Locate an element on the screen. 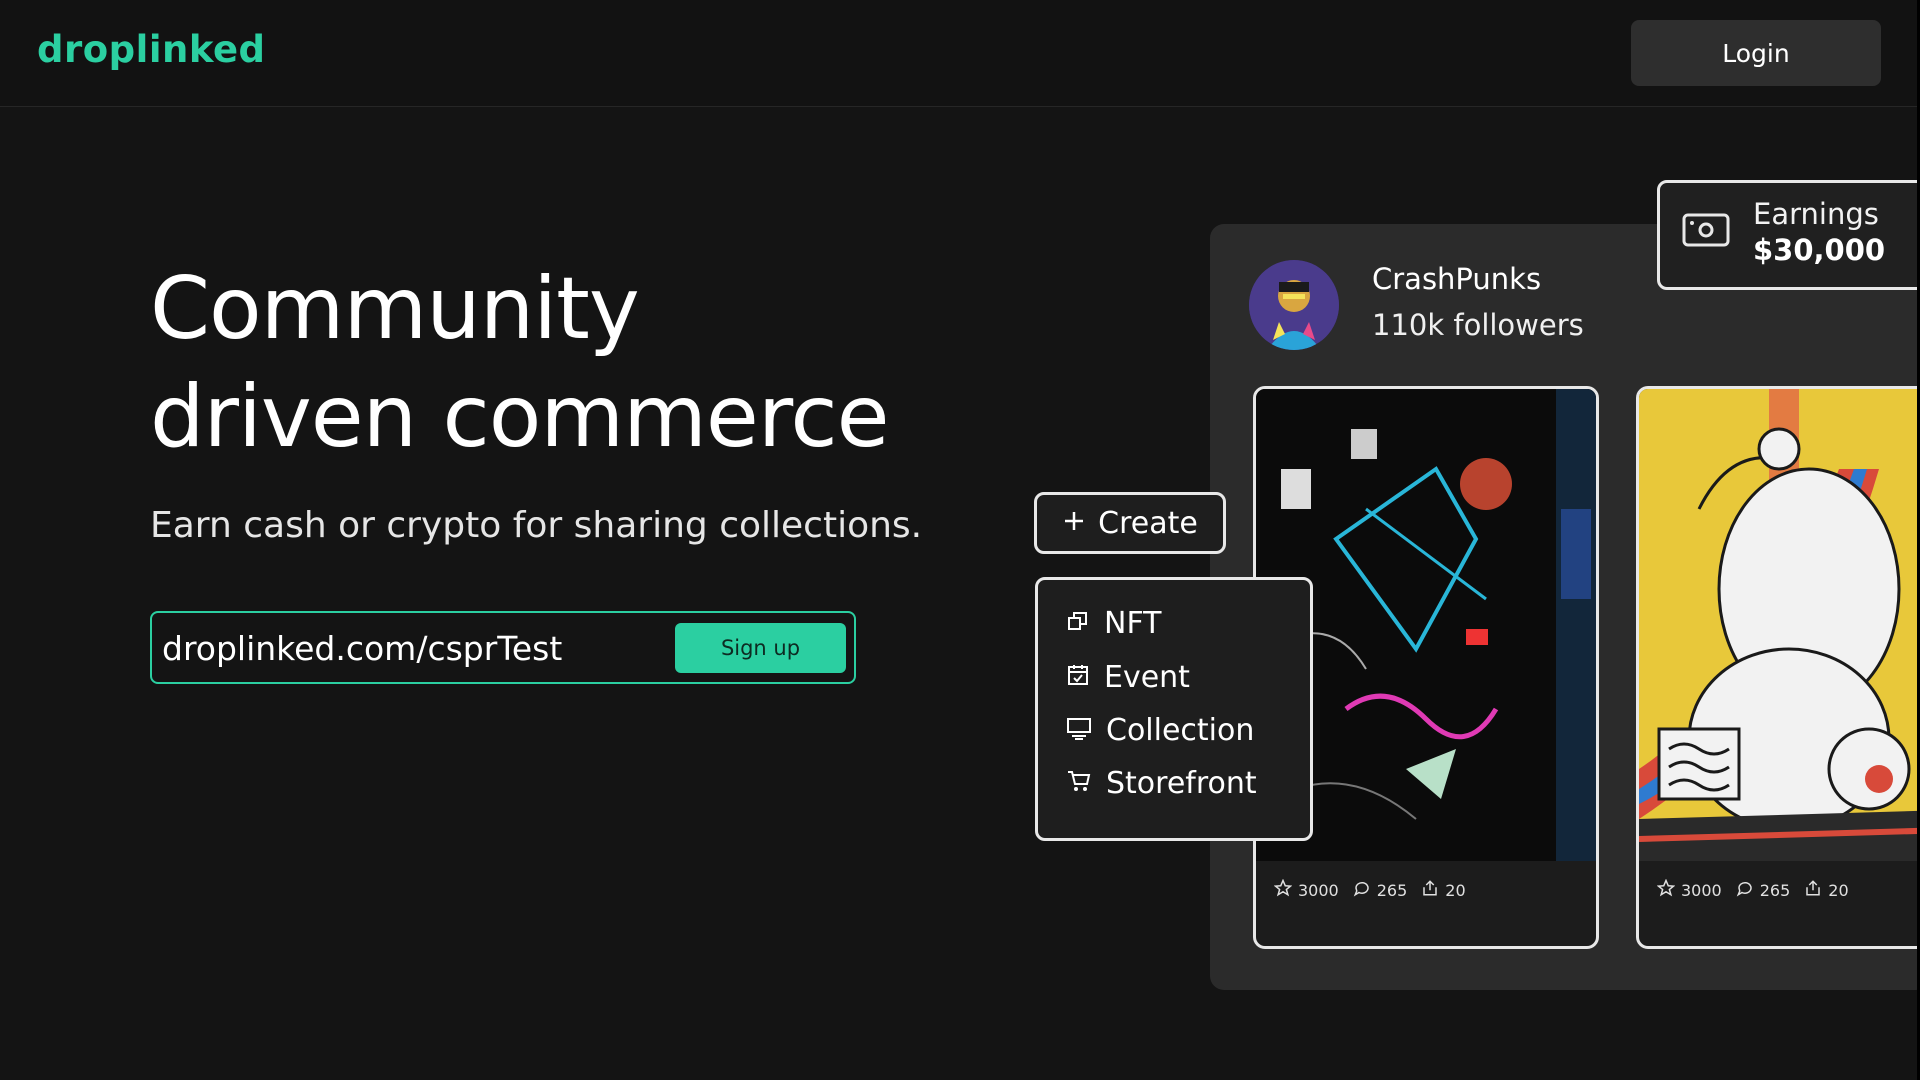  earnings-card: Earnings $30,000 is located at coordinates (1788, 235).